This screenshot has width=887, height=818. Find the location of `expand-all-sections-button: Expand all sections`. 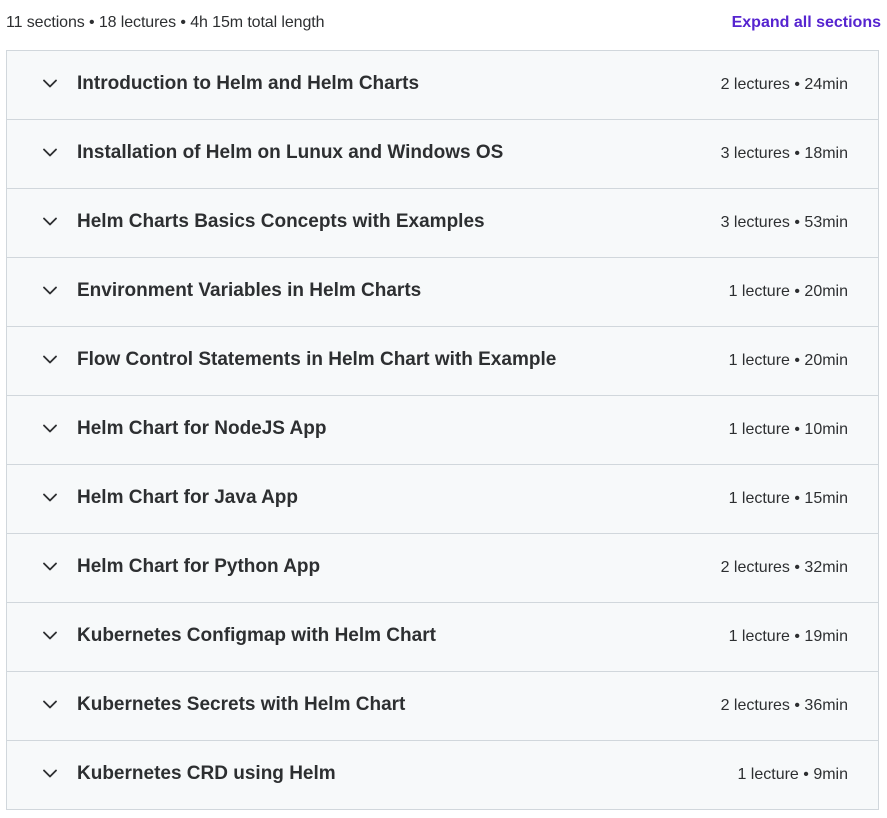

expand-all-sections-button: Expand all sections is located at coordinates (806, 23).